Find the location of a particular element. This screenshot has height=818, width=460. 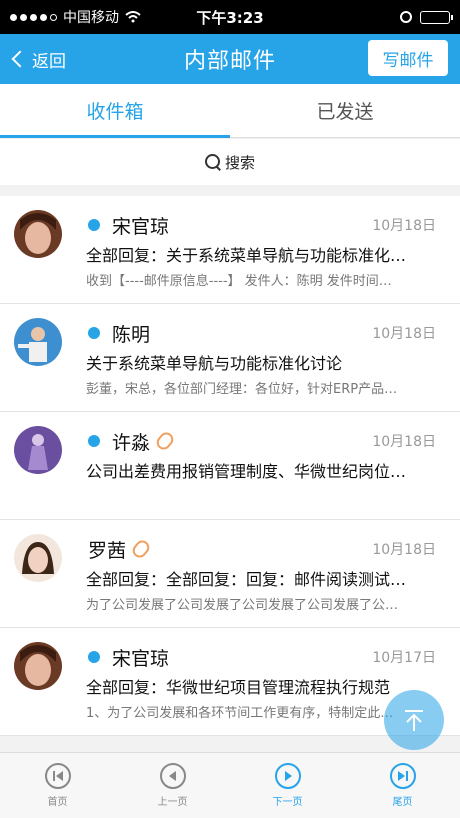

mail-subject: 全部回复：华微世纪项目管理流程执行规范 is located at coordinates (238, 687).